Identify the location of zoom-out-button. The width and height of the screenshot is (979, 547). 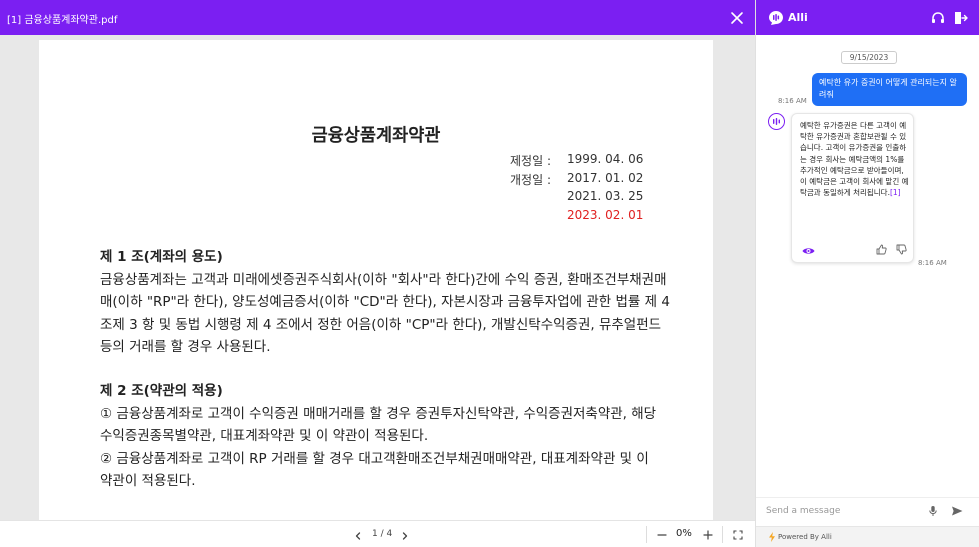
(662, 535).